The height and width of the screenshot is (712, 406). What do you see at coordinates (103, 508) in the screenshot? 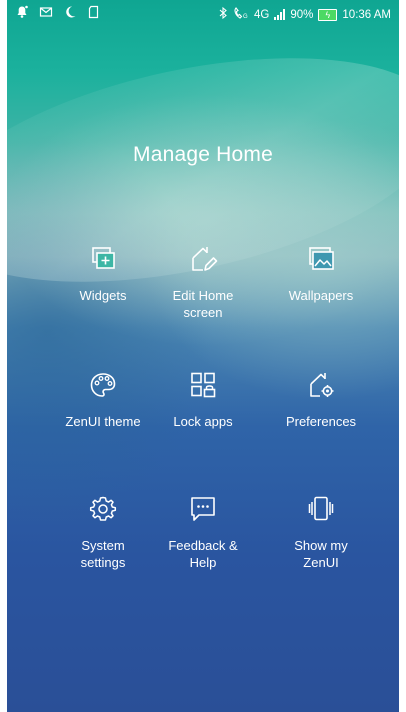
I see `gear-icon` at bounding box center [103, 508].